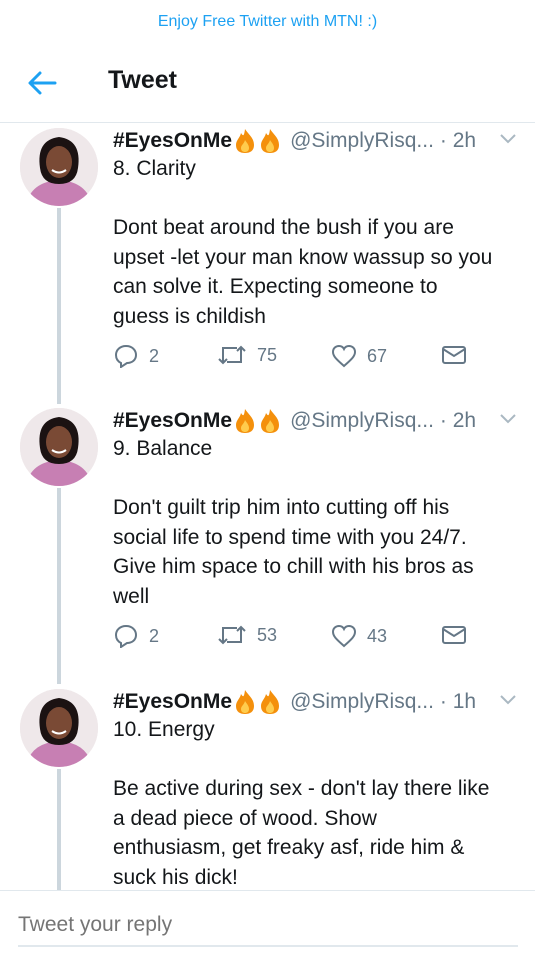 This screenshot has width=535, height=961. Describe the element at coordinates (283, 227) in the screenshot. I see `tweet-line: Dont beat around the bush if you are` at that location.